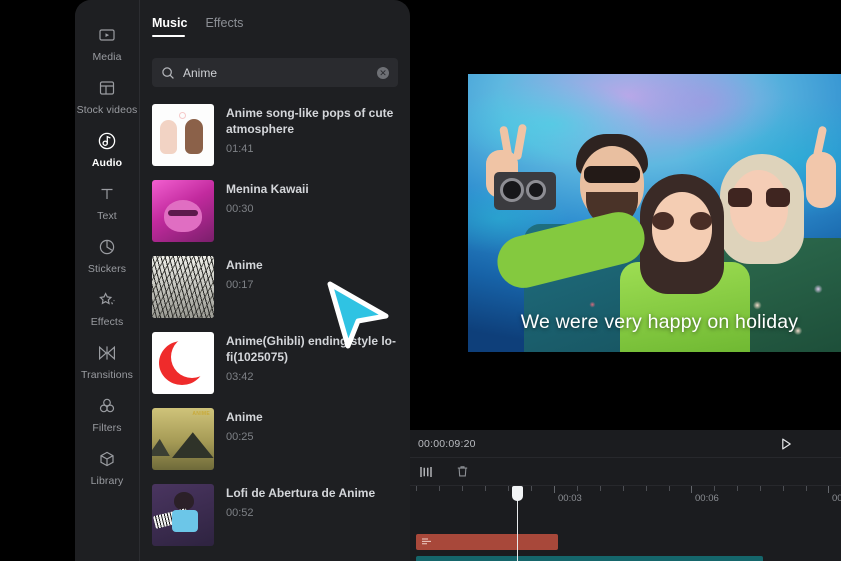 This screenshot has height=561, width=841. What do you see at coordinates (759, 197) in the screenshot?
I see `preview-figure-woman2-sunglasses` at bounding box center [759, 197].